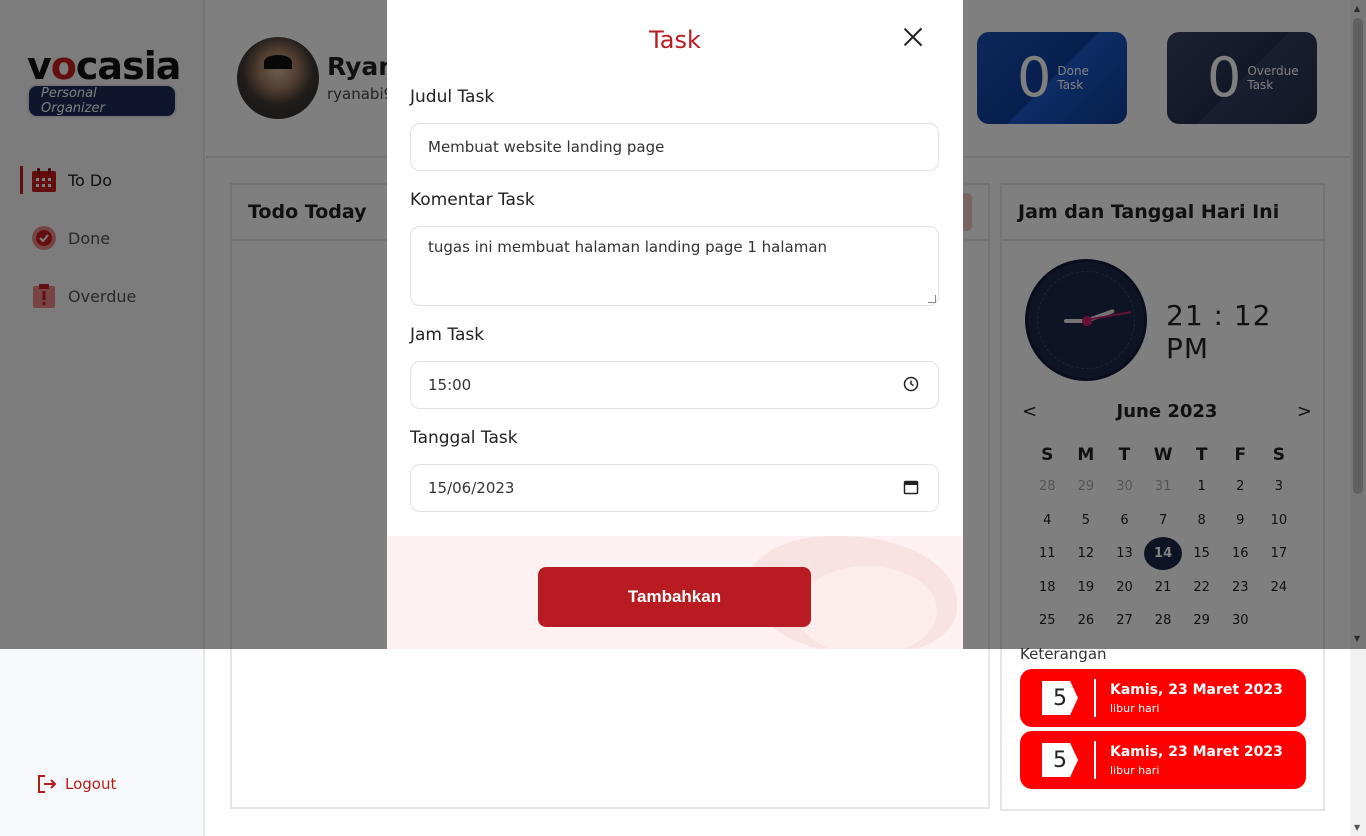 The width and height of the screenshot is (1366, 836). Describe the element at coordinates (450, 385) in the screenshot. I see `jam-task-value: 15:00` at that location.